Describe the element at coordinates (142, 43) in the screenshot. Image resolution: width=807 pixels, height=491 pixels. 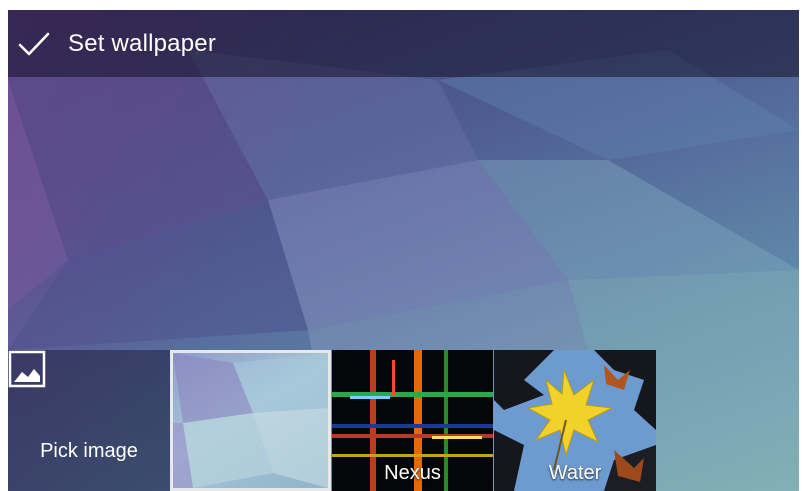
I see `action-bar-title: Set wallpaper` at that location.